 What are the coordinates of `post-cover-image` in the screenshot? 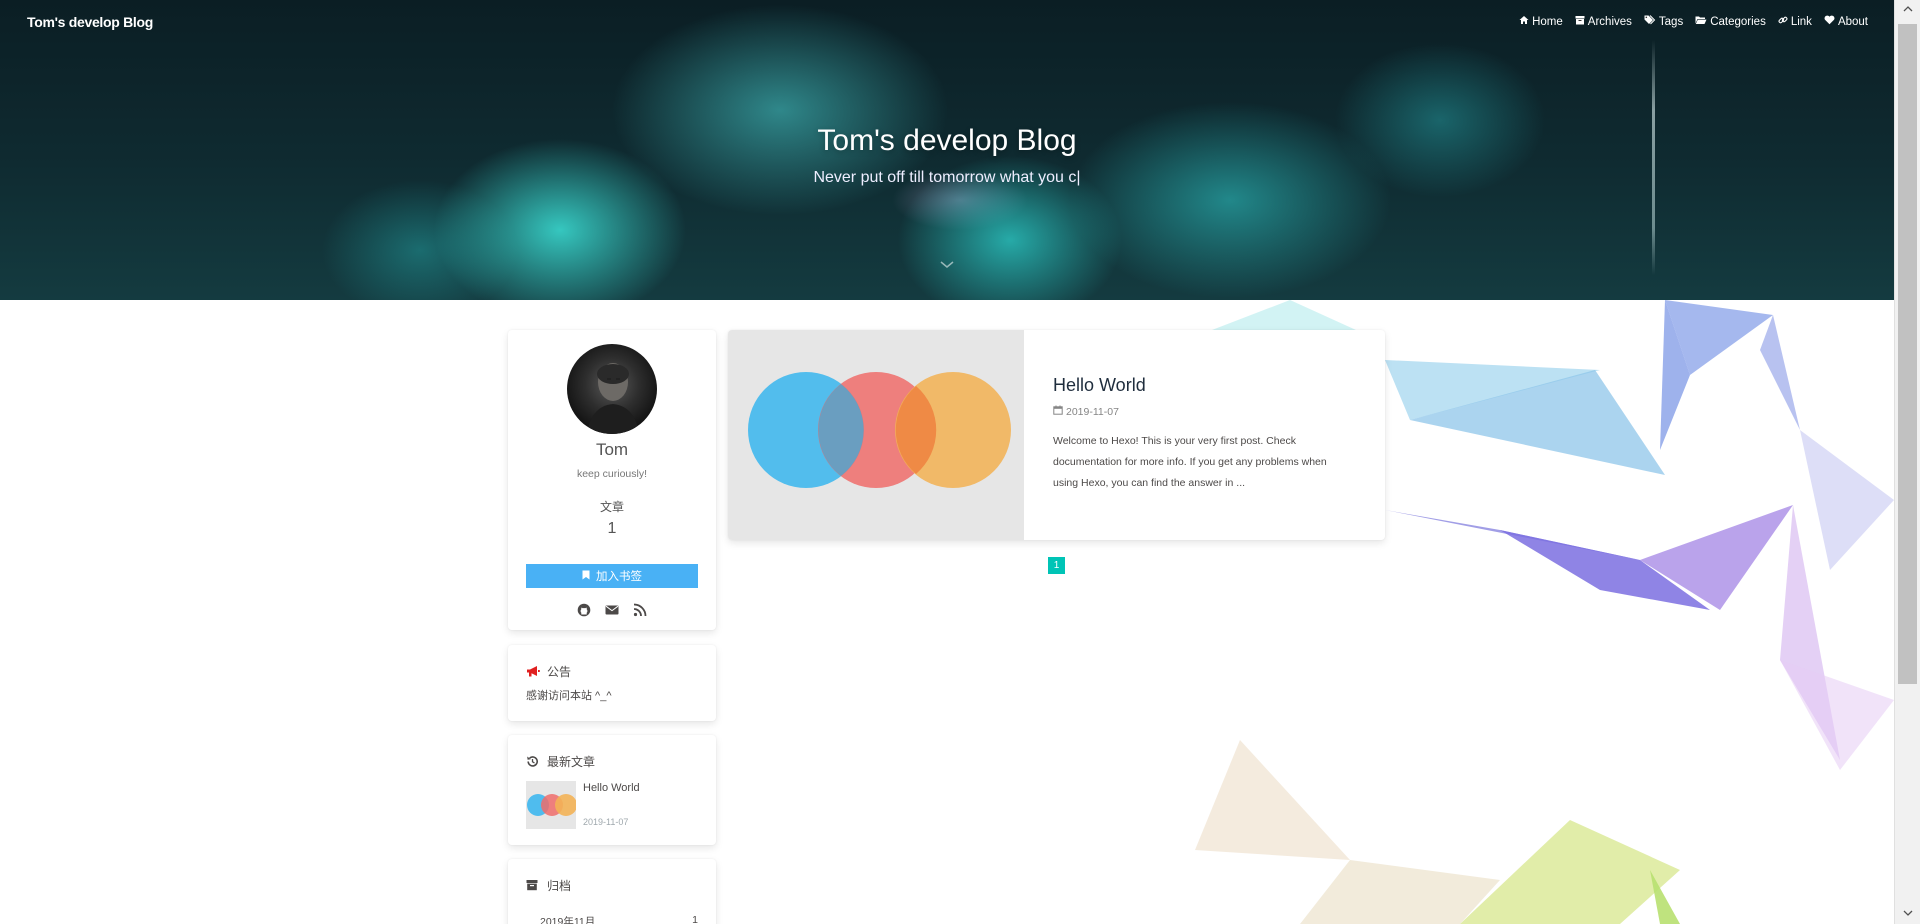 It's located at (876, 435).